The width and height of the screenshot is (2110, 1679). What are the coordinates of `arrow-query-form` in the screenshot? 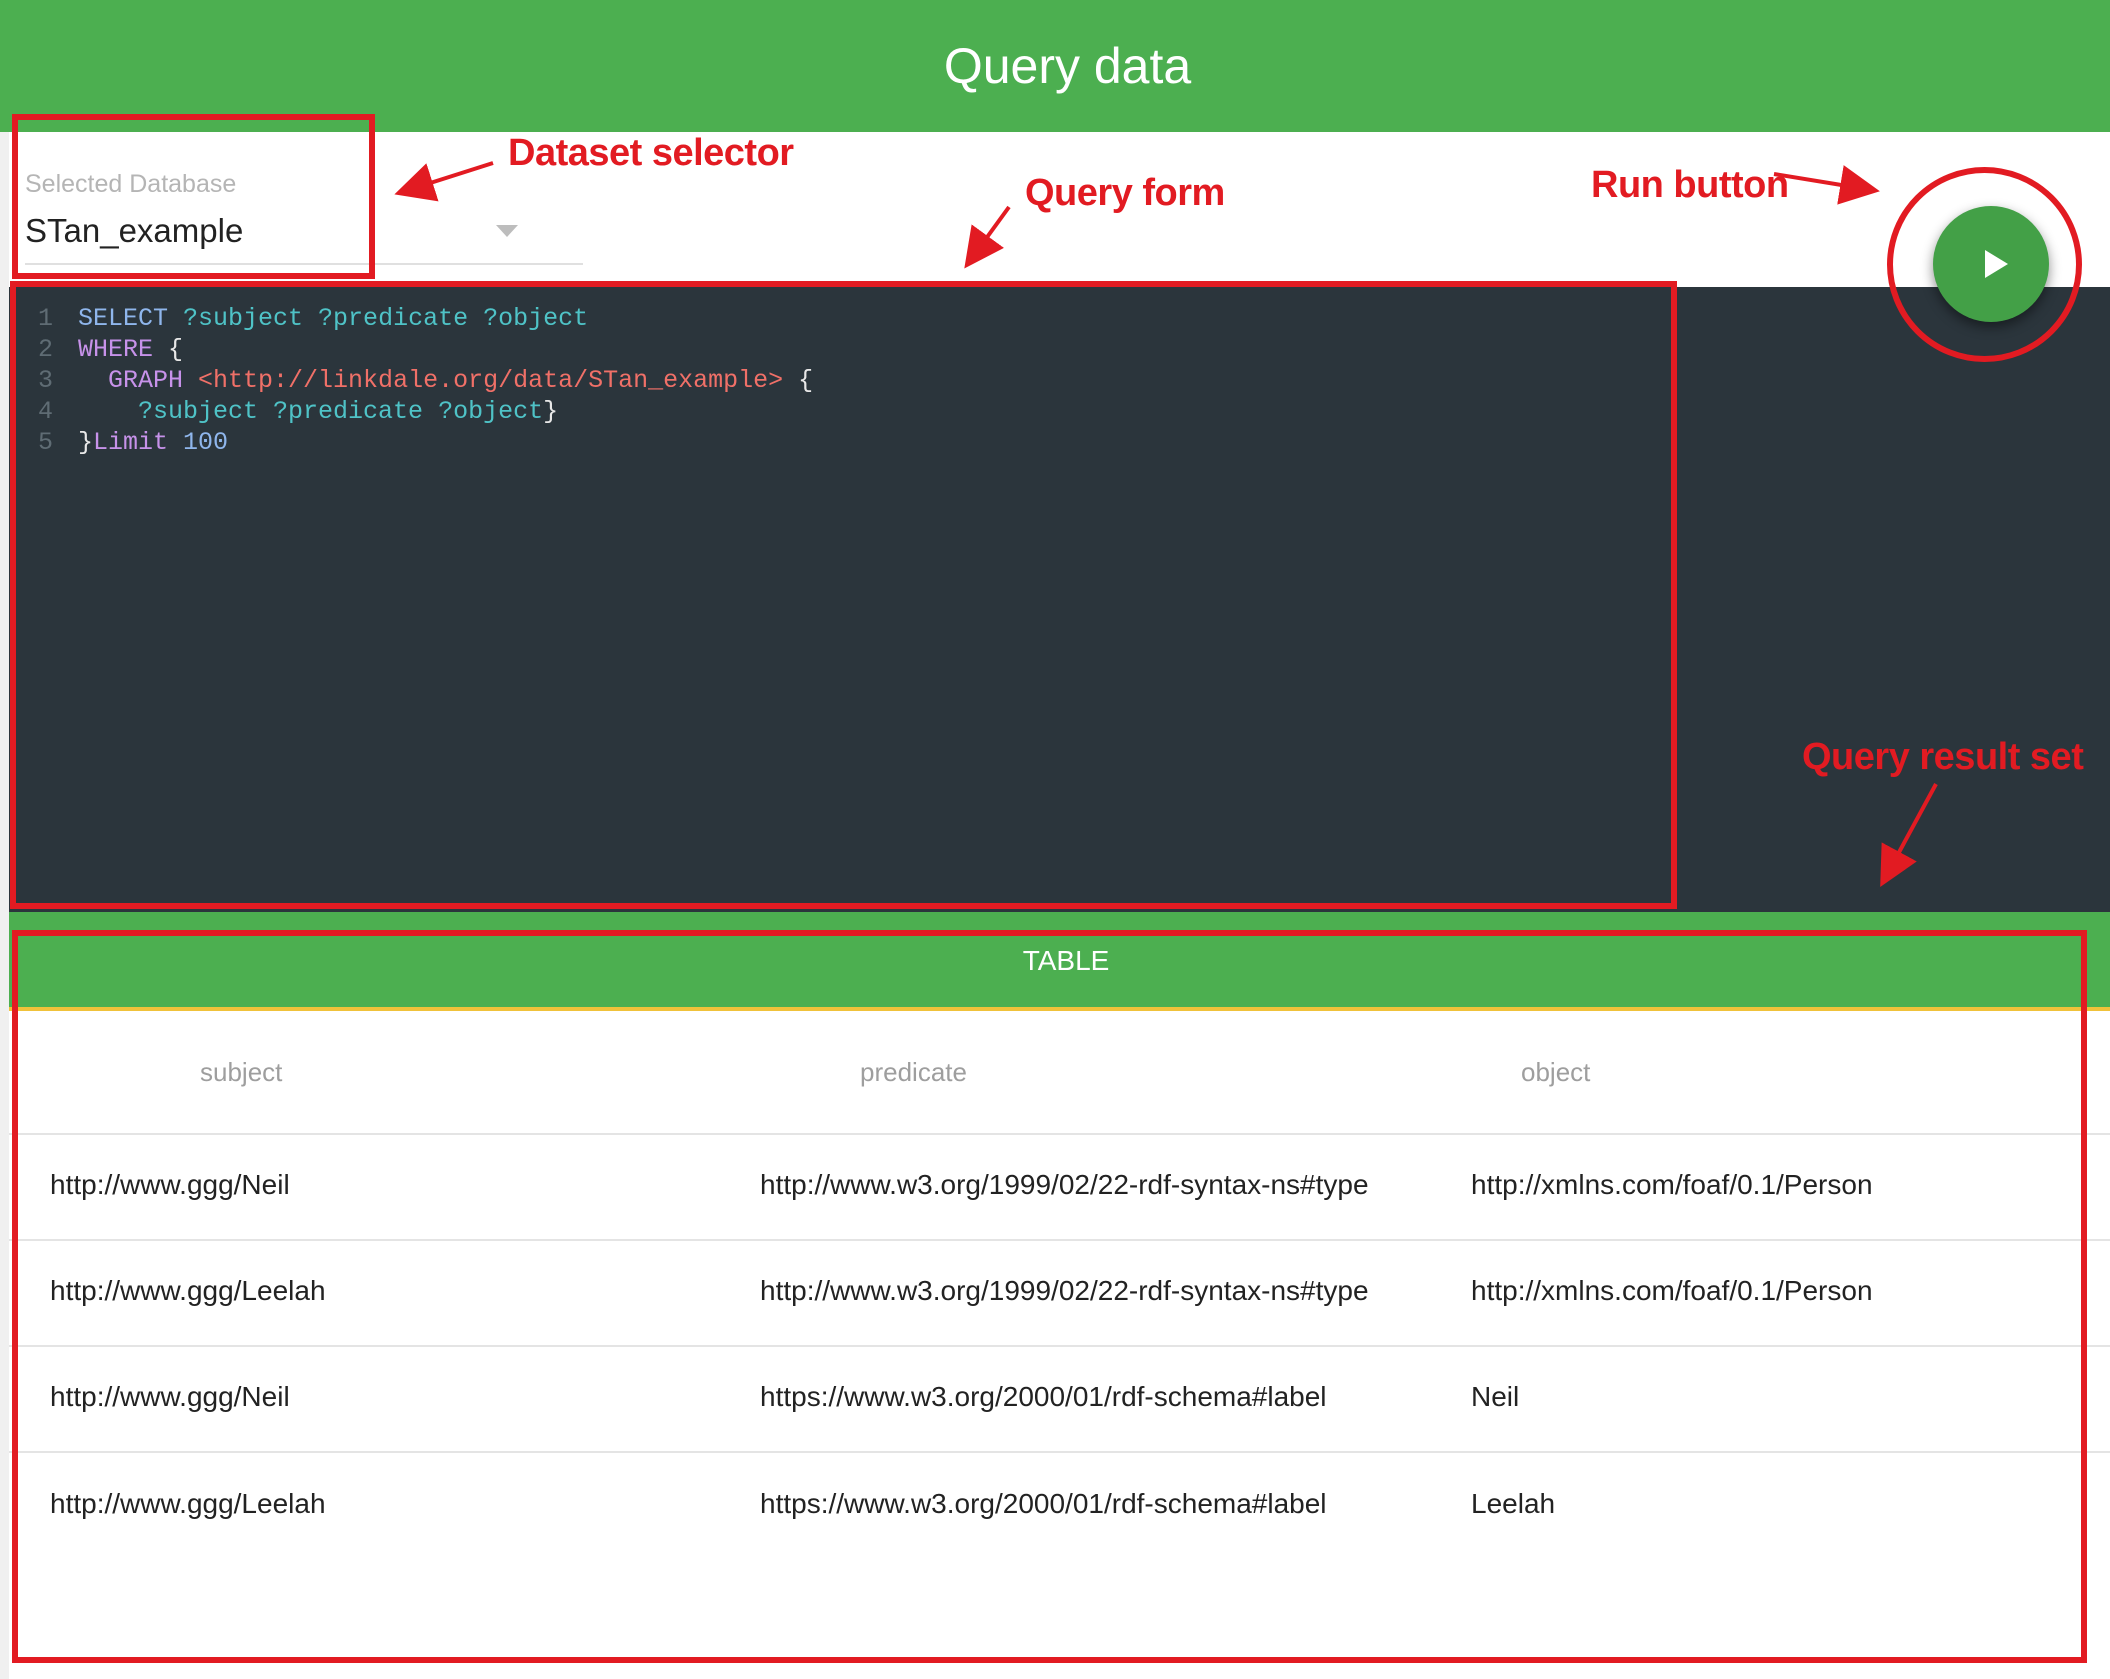 It's located at (987, 237).